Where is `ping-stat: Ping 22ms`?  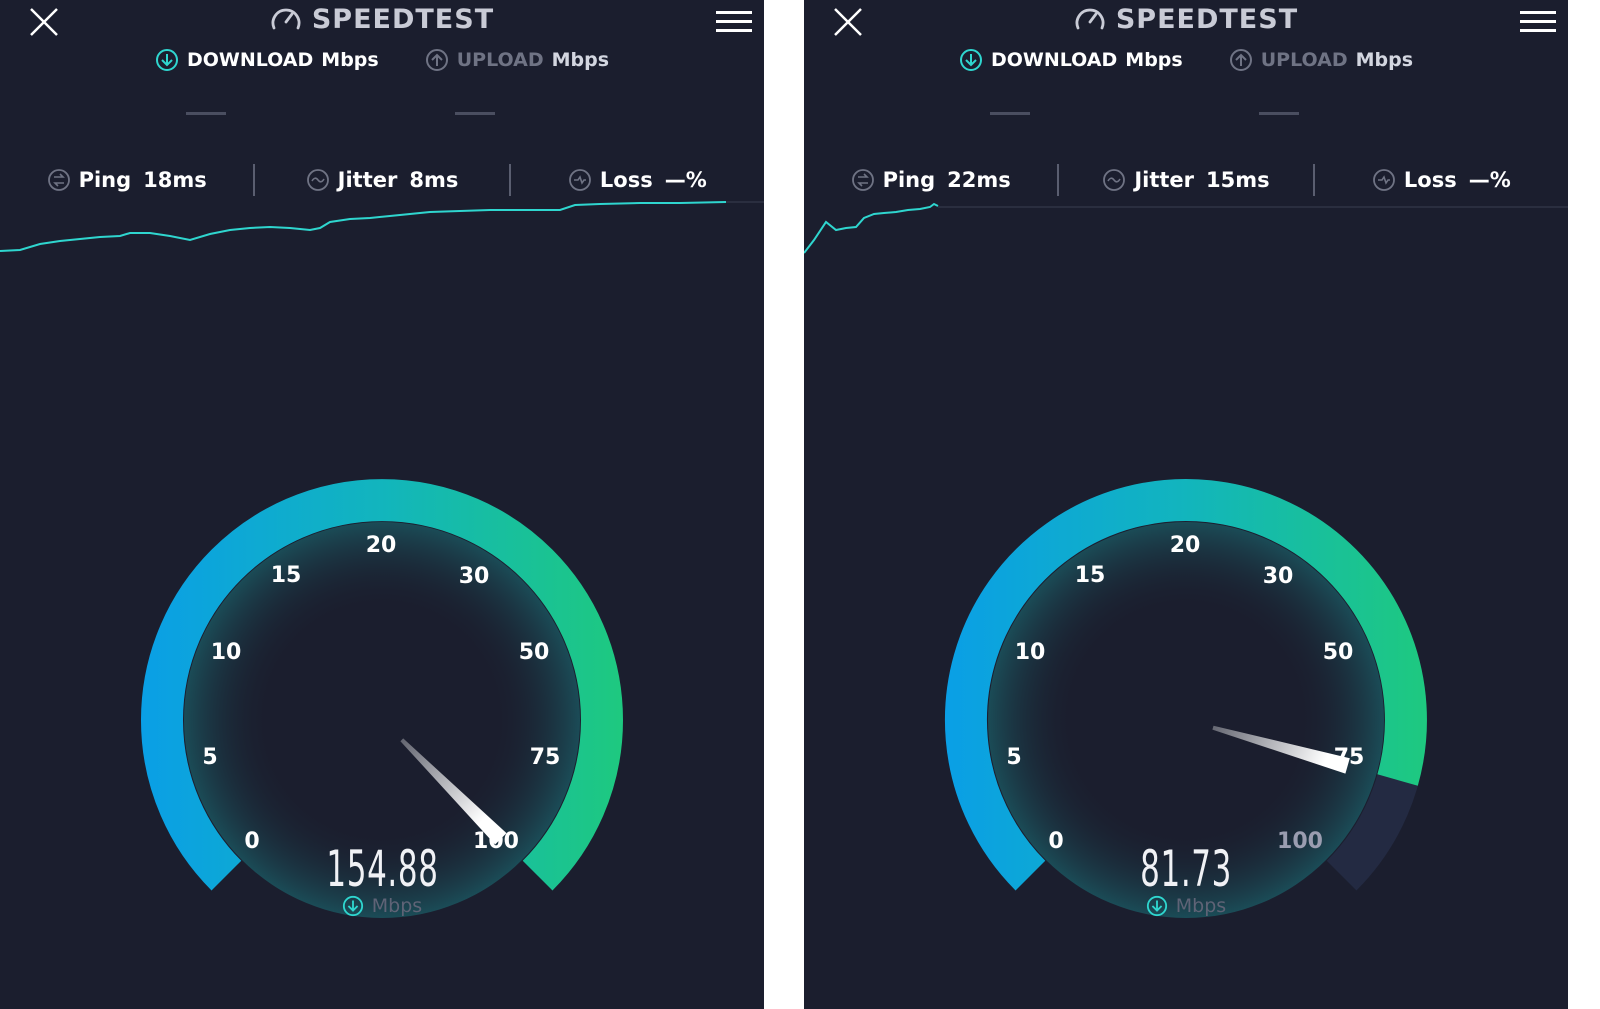
ping-stat: Ping 22ms is located at coordinates (930, 180).